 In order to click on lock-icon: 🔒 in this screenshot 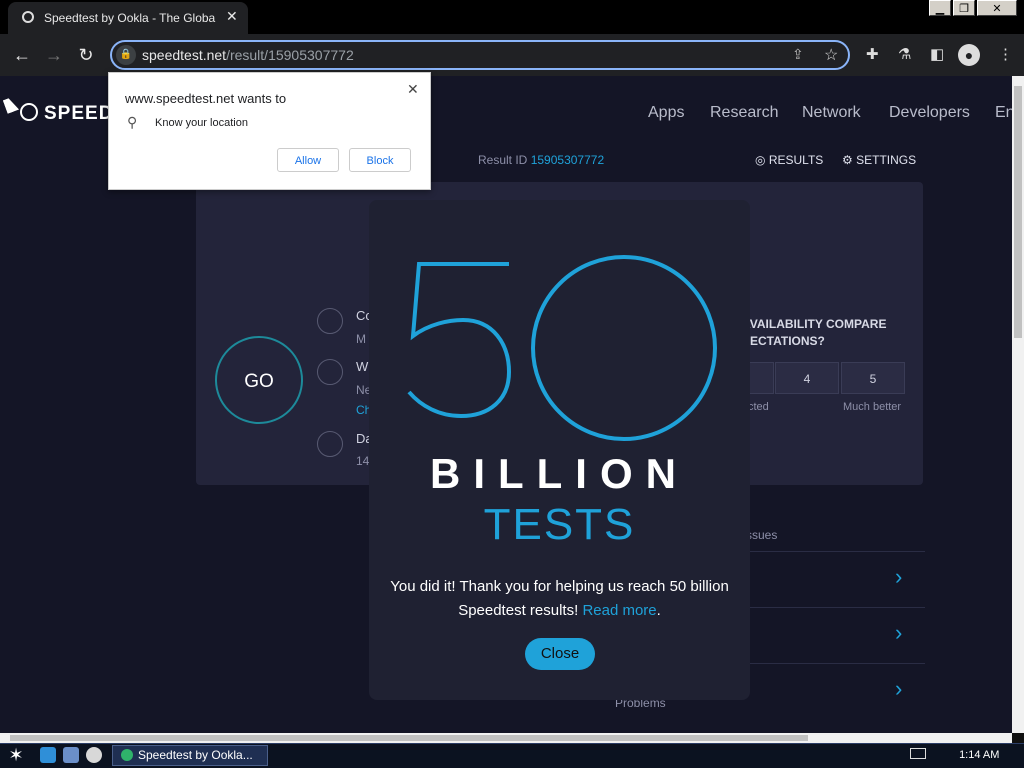, I will do `click(126, 55)`.